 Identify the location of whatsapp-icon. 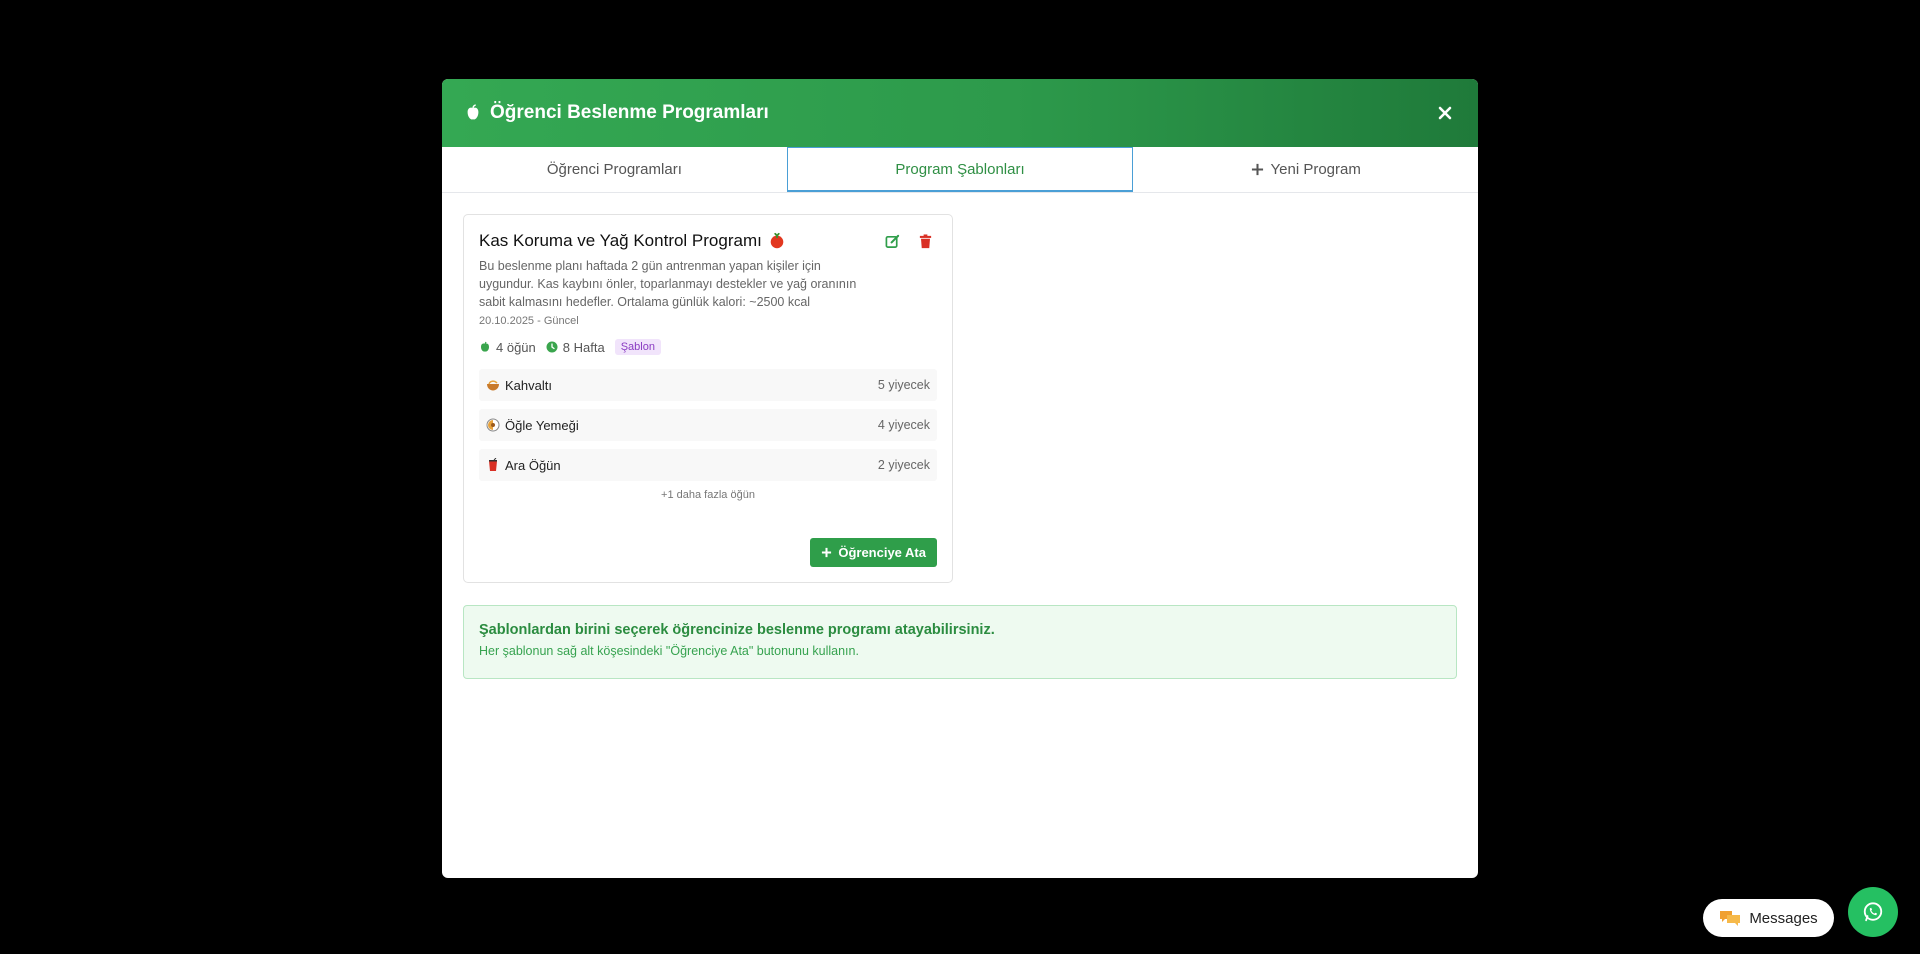
(1873, 912).